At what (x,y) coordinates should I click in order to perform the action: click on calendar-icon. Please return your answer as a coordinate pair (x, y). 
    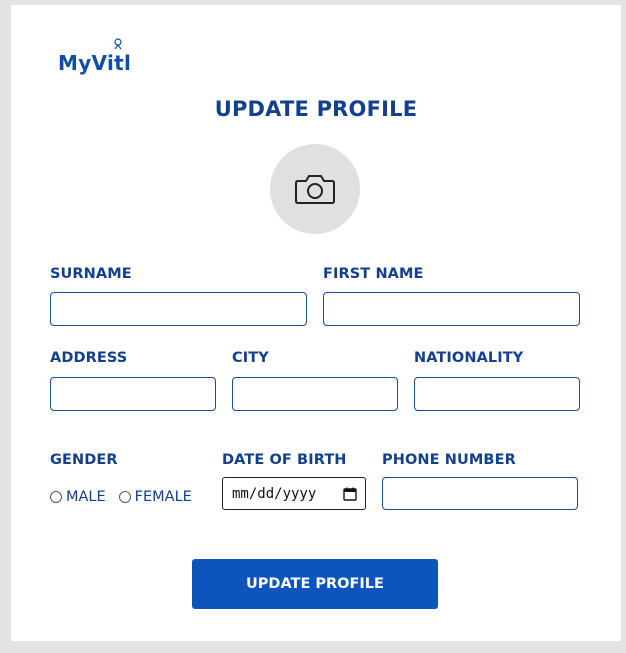
    Looking at the image, I should click on (350, 494).